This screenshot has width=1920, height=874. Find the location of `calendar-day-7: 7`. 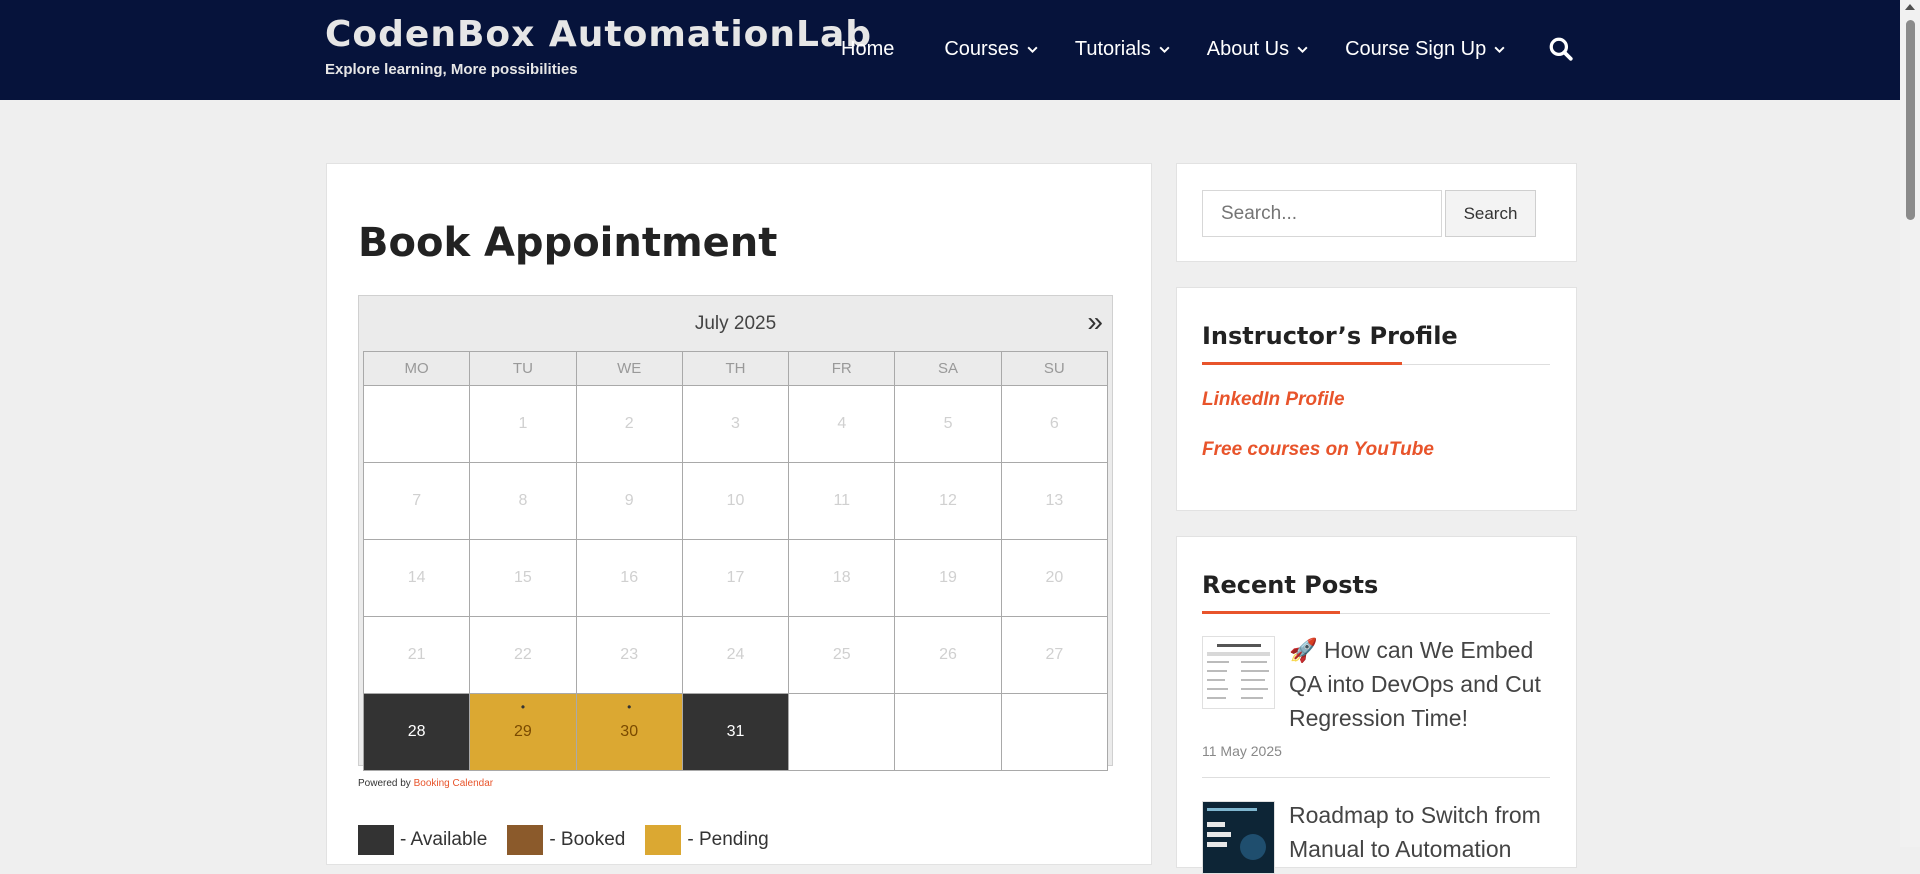

calendar-day-7: 7 is located at coordinates (416, 501).